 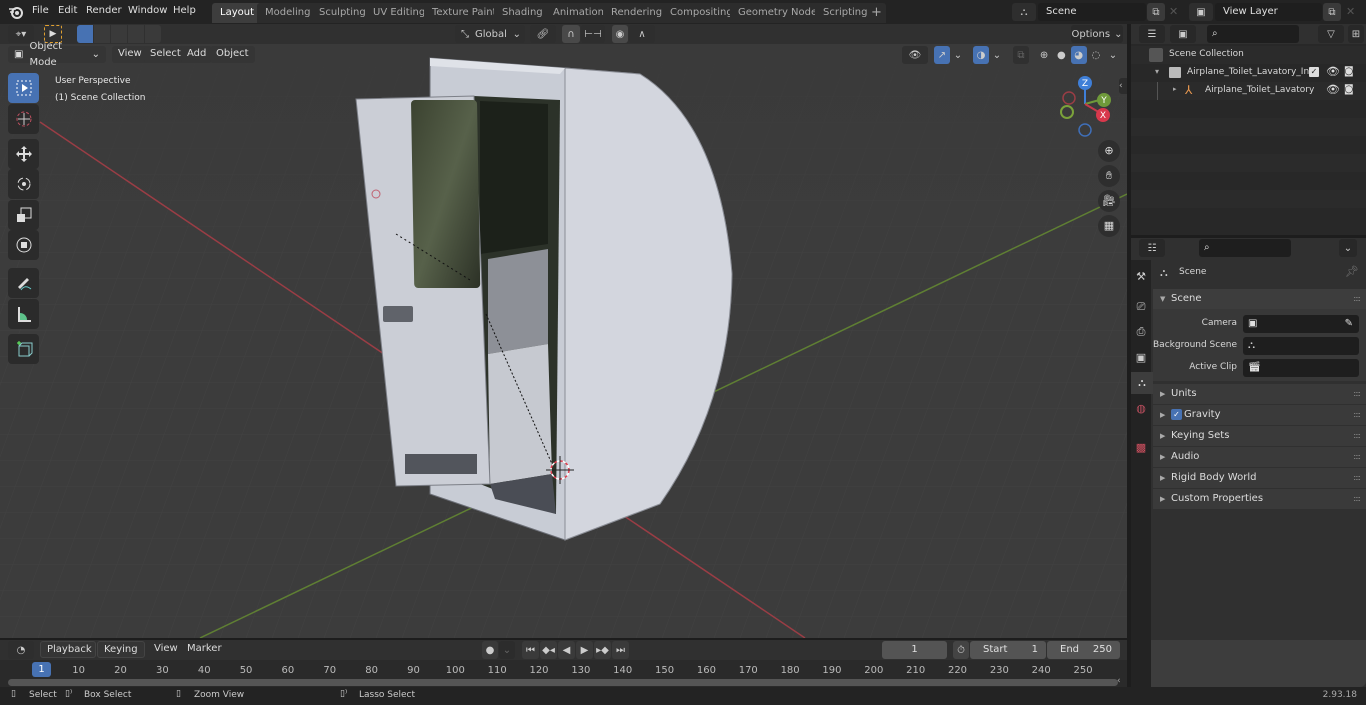 What do you see at coordinates (620, 34) in the screenshot?
I see `proportional-edit-toggle: ◉` at bounding box center [620, 34].